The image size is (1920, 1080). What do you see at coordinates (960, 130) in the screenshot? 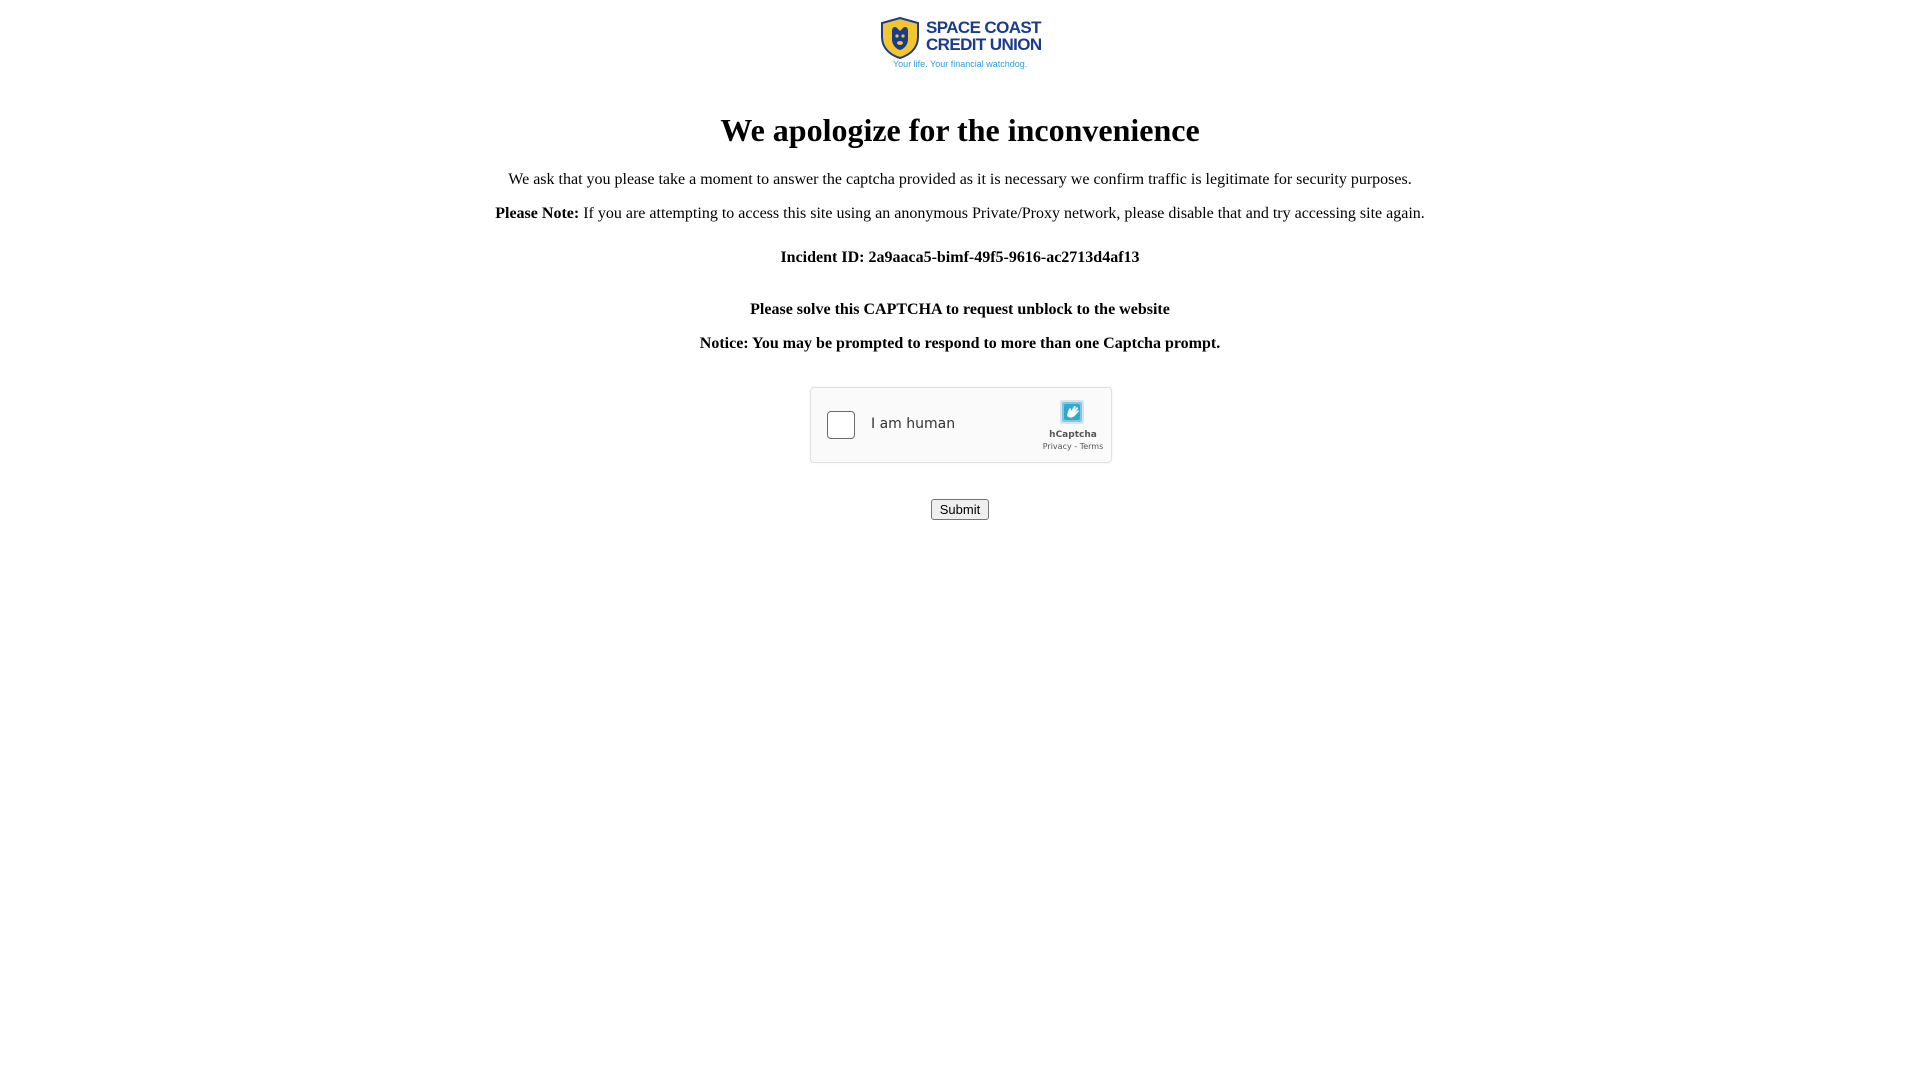
I see `page-title: We apologize for the inconvenience` at bounding box center [960, 130].